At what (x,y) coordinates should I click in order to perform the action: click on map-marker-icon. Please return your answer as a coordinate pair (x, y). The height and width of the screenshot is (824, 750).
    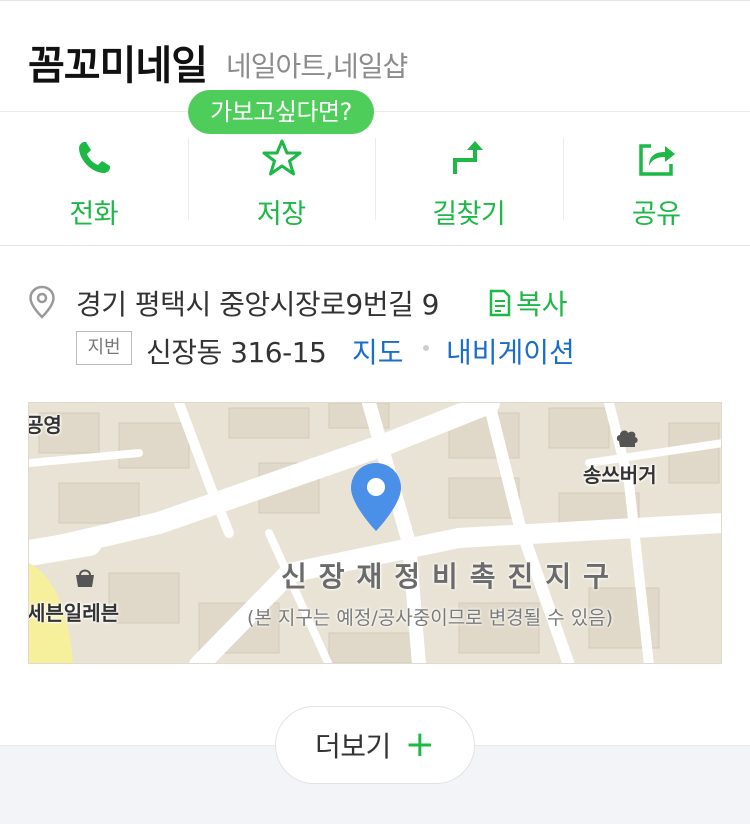
    Looking at the image, I should click on (376, 497).